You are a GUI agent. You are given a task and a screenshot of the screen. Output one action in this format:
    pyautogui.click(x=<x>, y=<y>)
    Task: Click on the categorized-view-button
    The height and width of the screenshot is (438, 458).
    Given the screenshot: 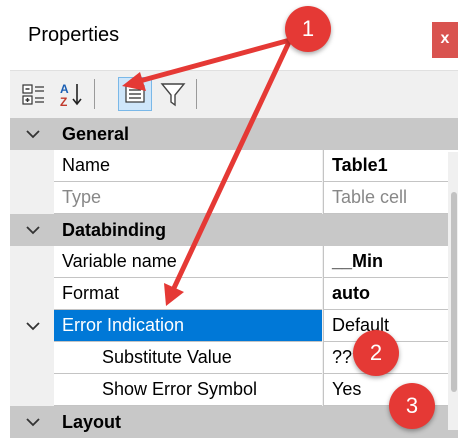 What is the action you would take?
    pyautogui.click(x=33, y=94)
    